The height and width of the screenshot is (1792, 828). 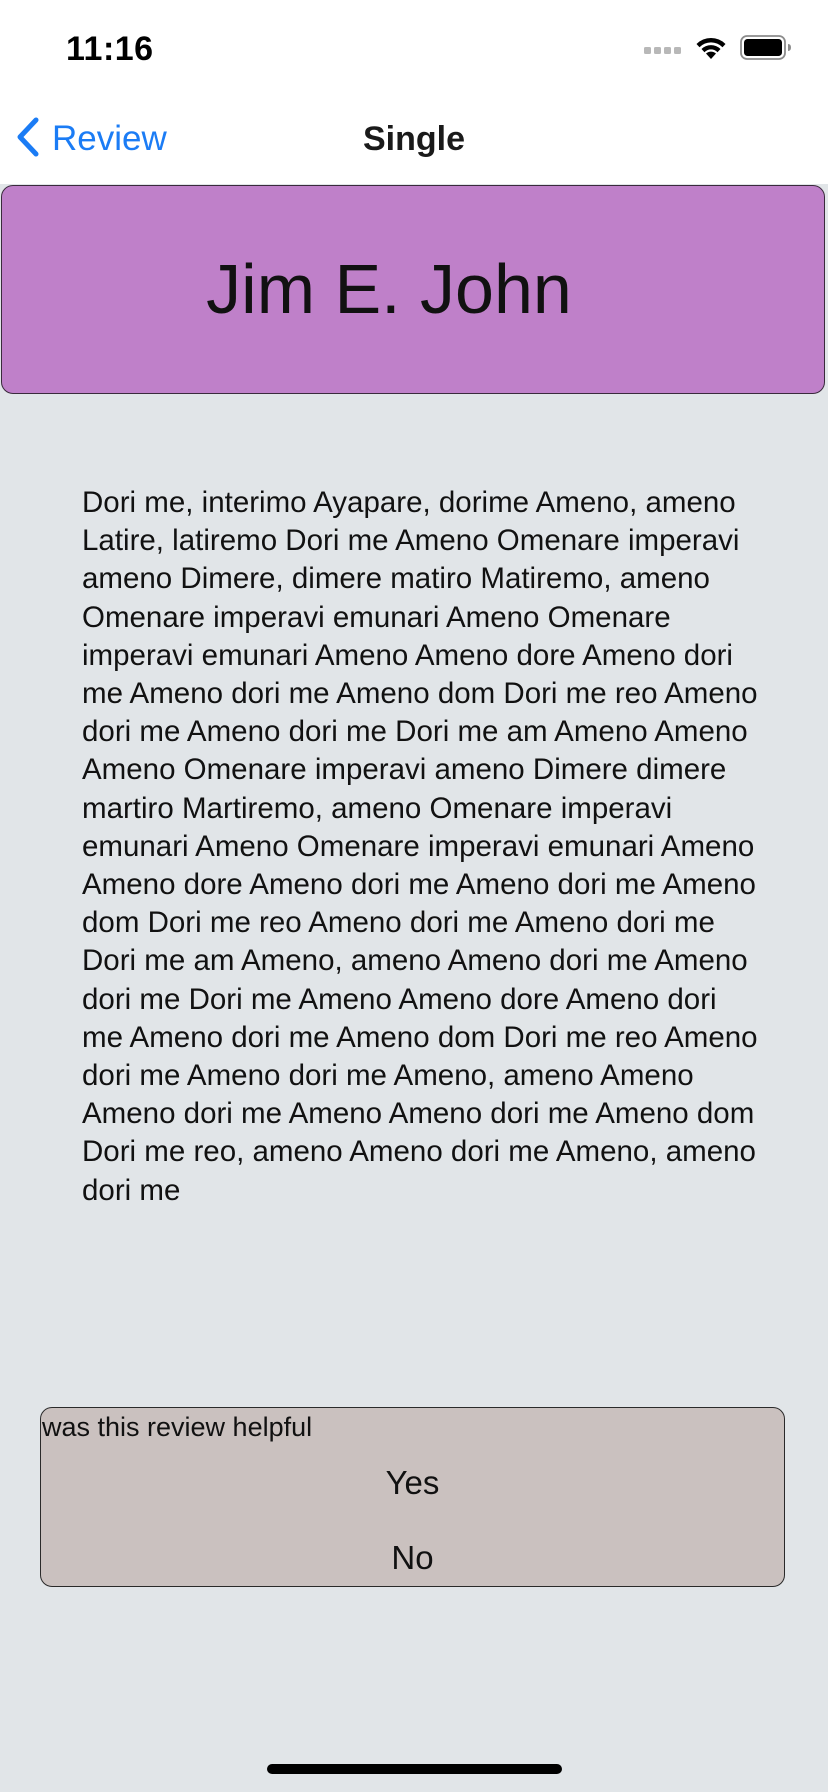 I want to click on yes-button: Yes, so click(x=412, y=1483).